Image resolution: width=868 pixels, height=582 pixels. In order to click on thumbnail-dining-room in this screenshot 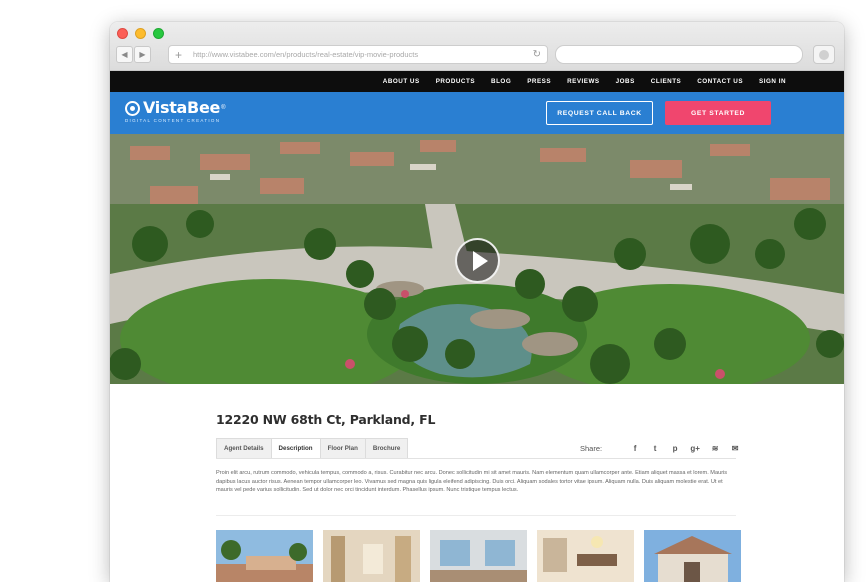, I will do `click(585, 556)`.